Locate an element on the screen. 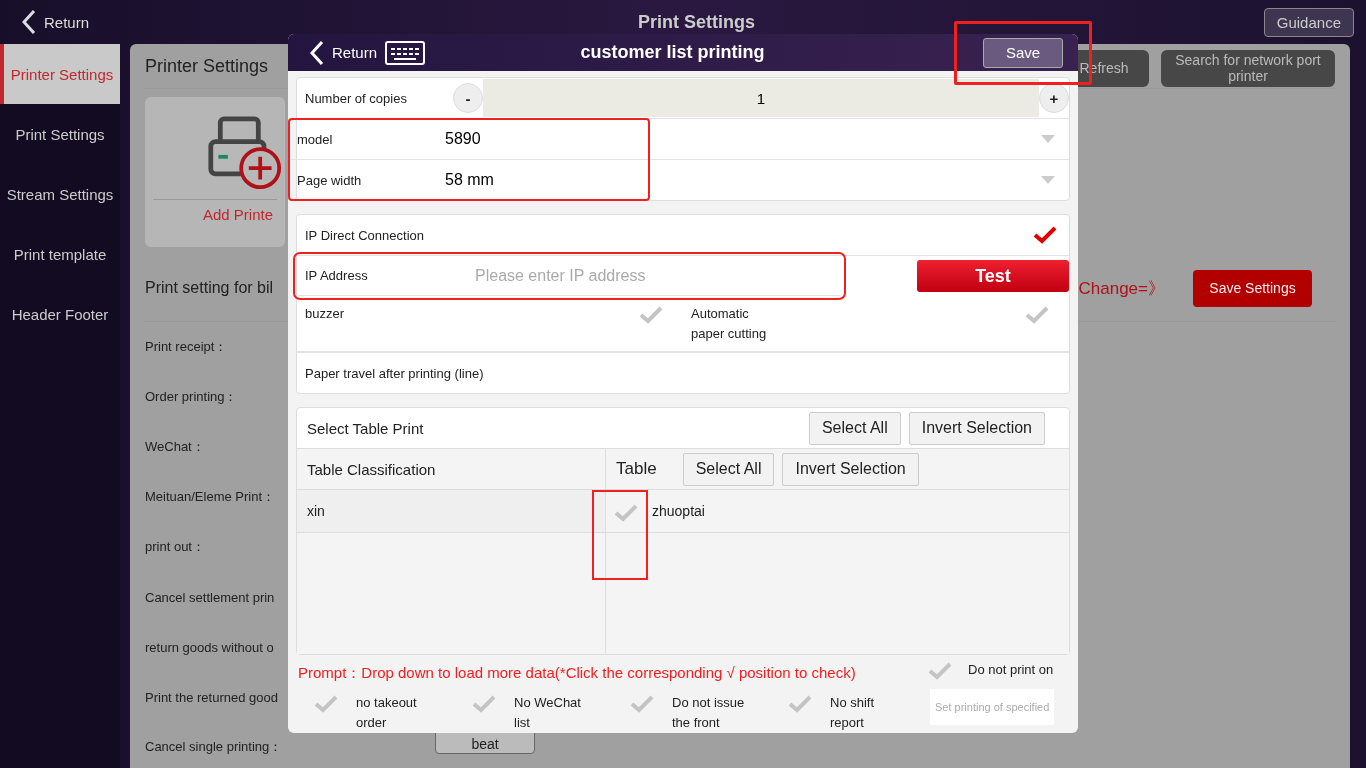 The image size is (1366, 768). save-settings-button: Save Settings is located at coordinates (1252, 288).